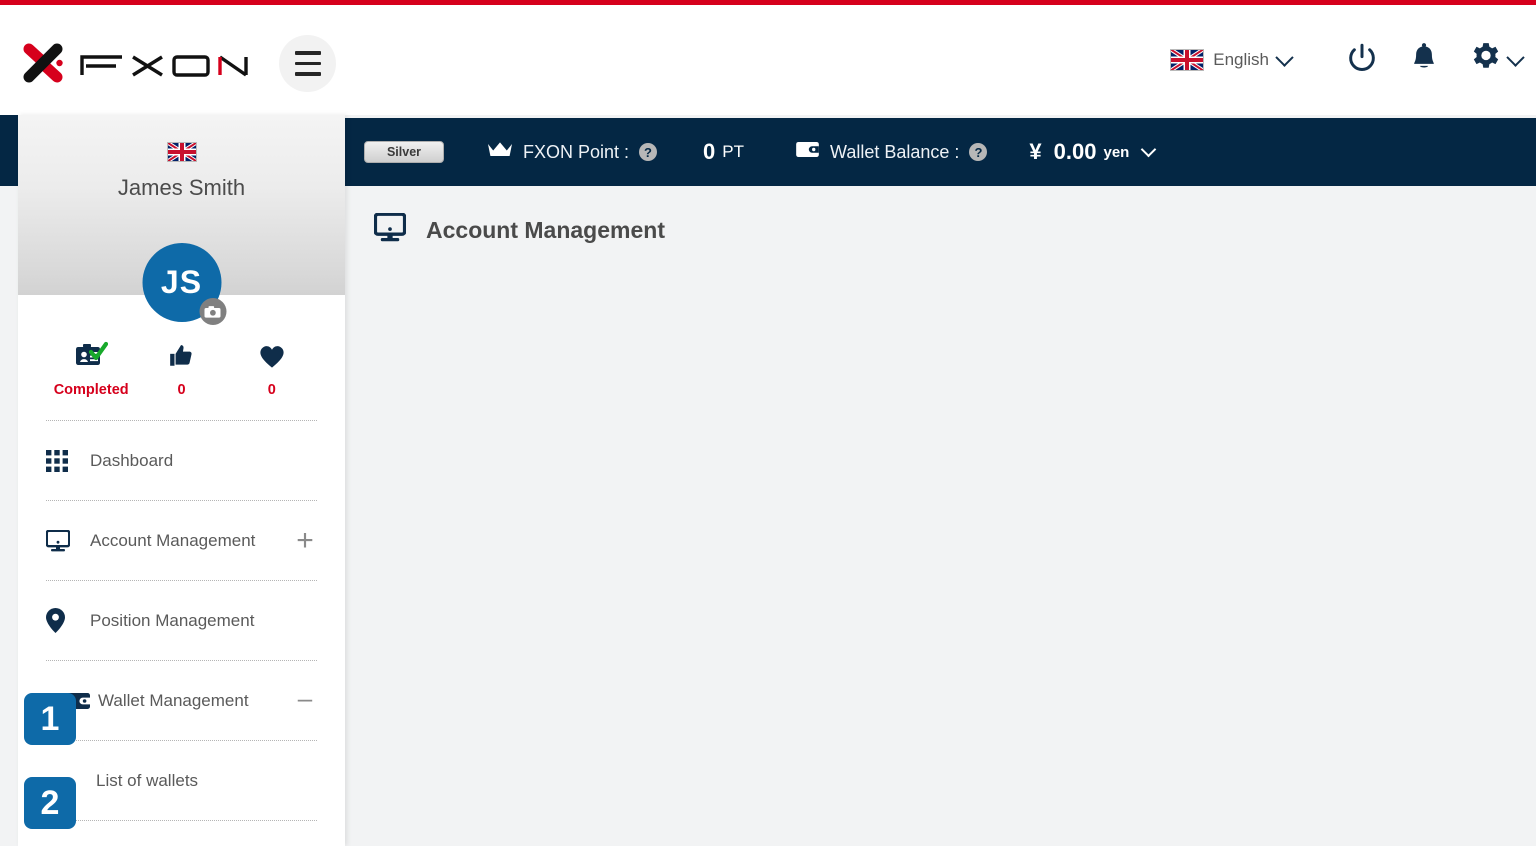 This screenshot has height=846, width=1536. I want to click on wallet-balance-group: Wallet Balance : ? ¥ 0.00 yen, so click(976, 152).